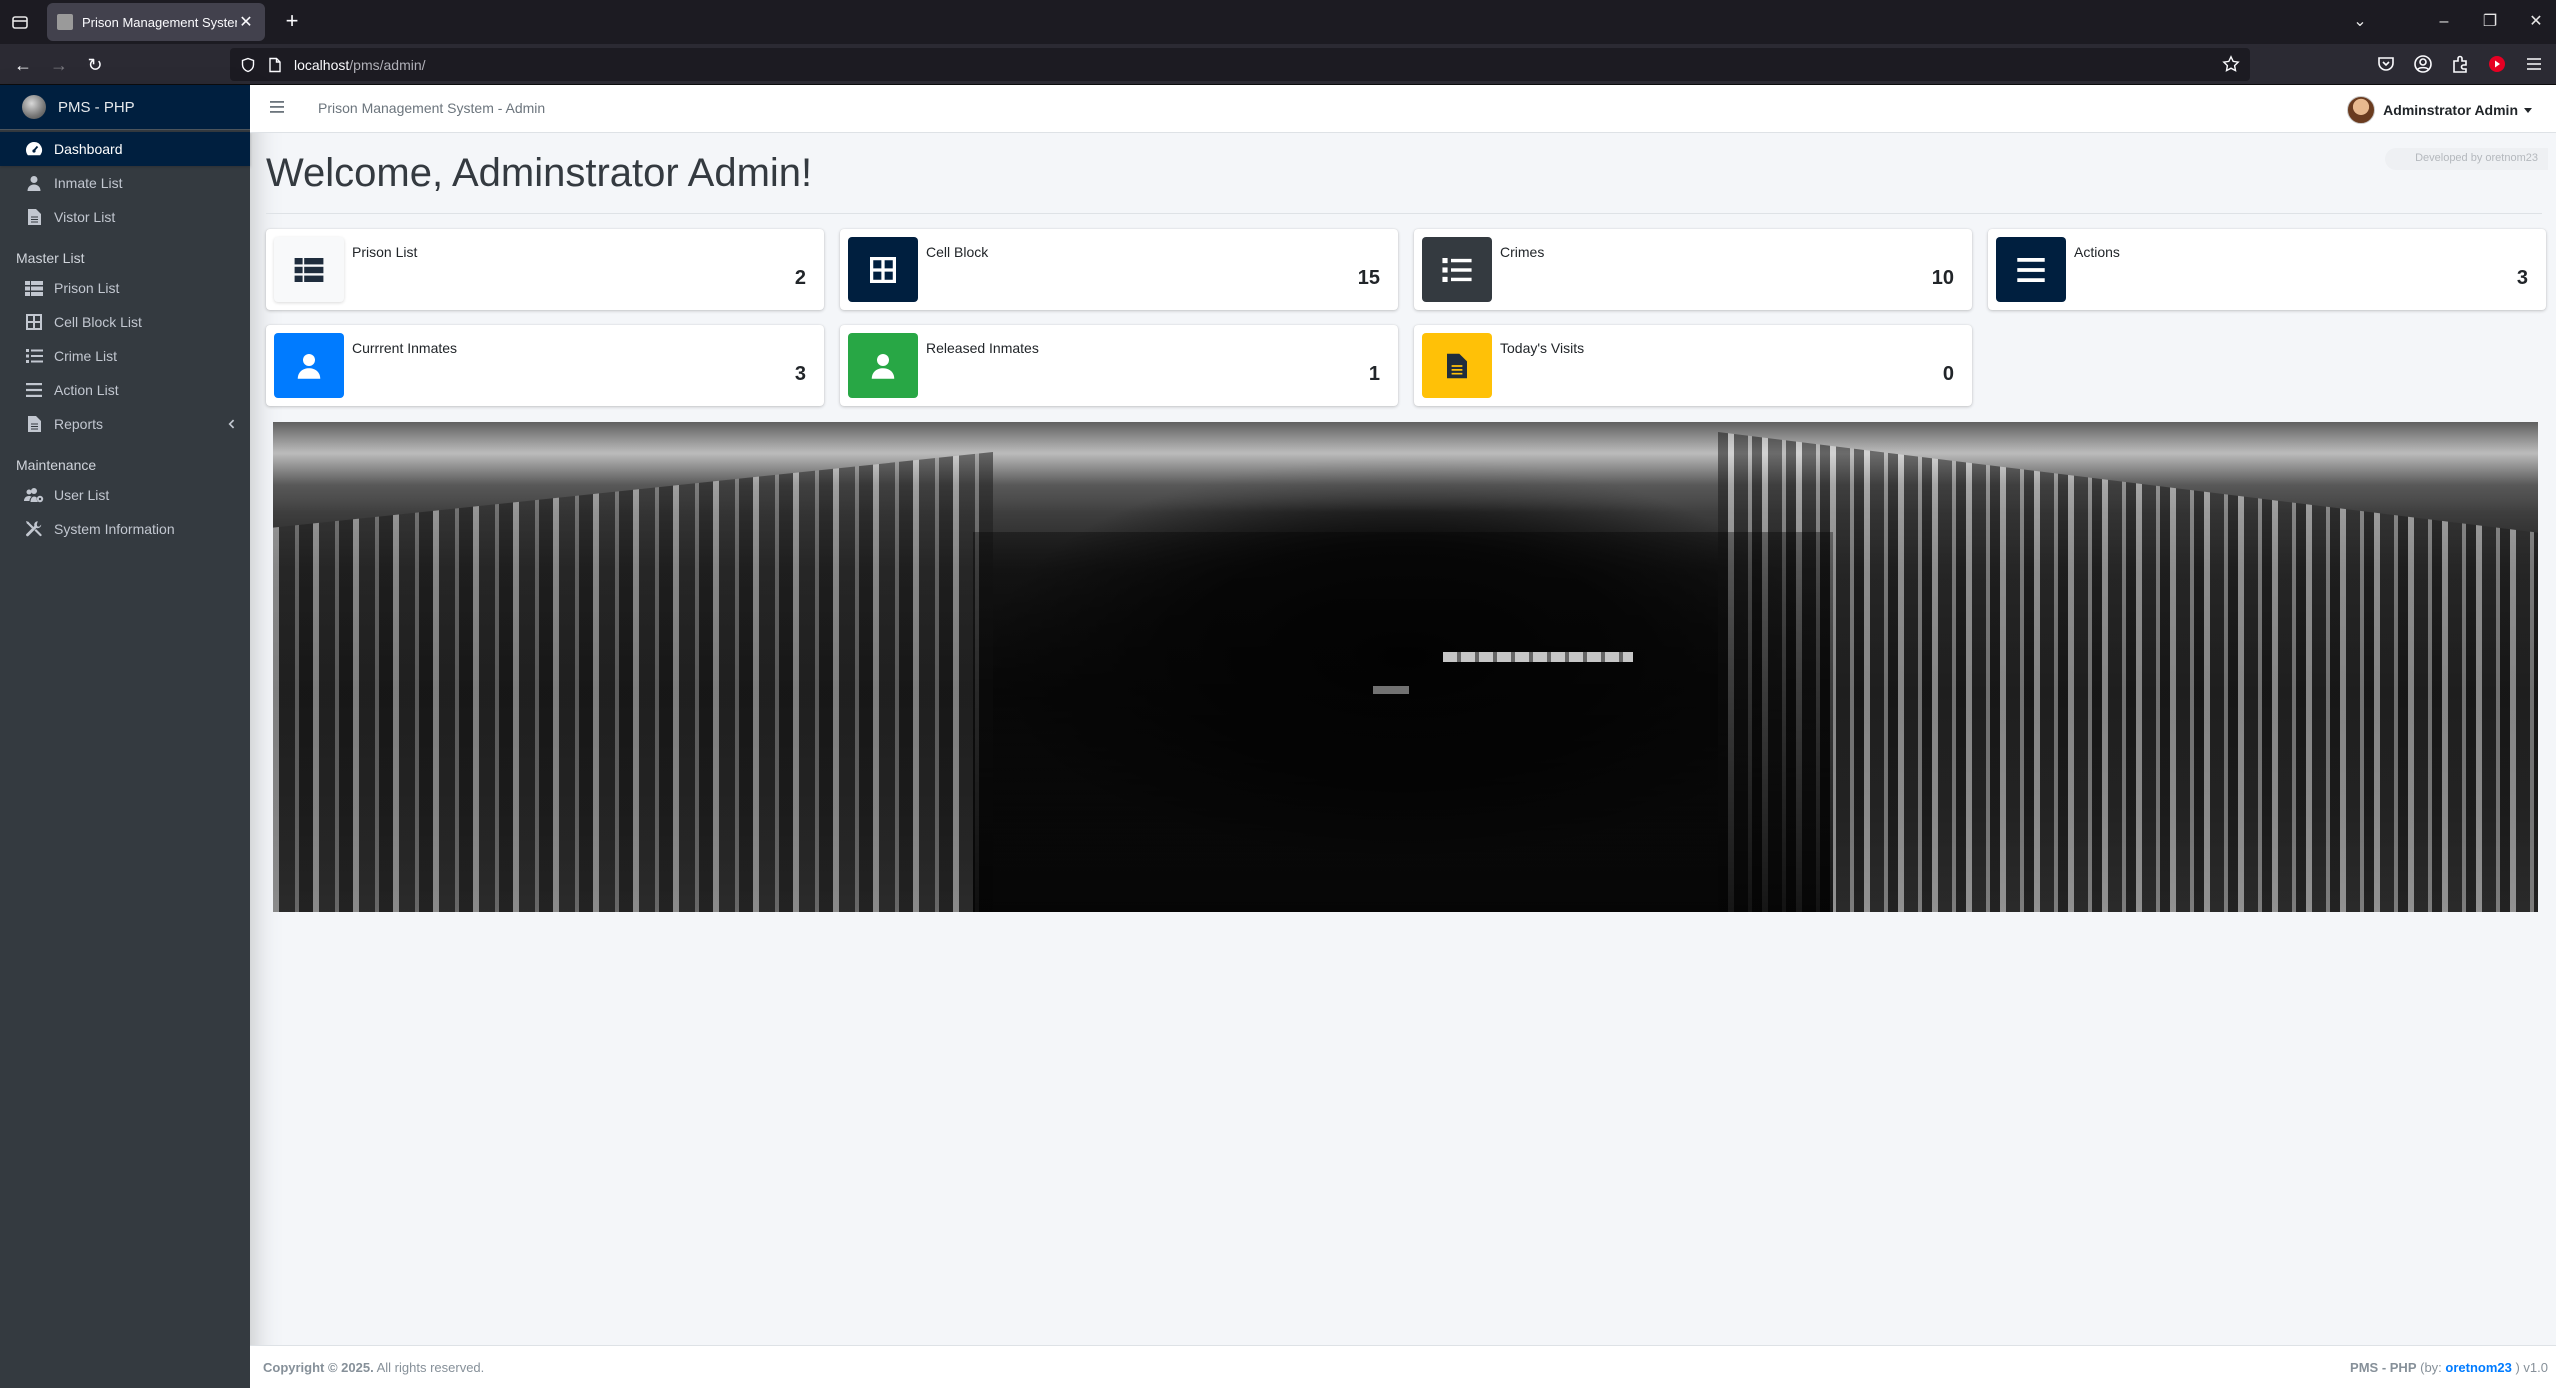 This screenshot has width=2556, height=1388. What do you see at coordinates (86, 390) in the screenshot?
I see `sidebar-item-label: Action List` at bounding box center [86, 390].